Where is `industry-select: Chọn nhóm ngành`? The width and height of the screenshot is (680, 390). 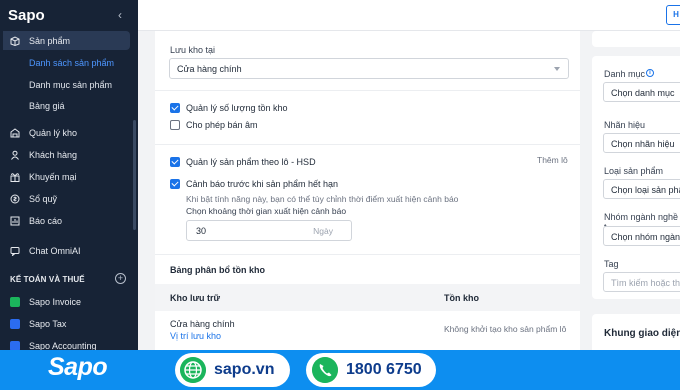 industry-select: Chọn nhóm ngành is located at coordinates (641, 236).